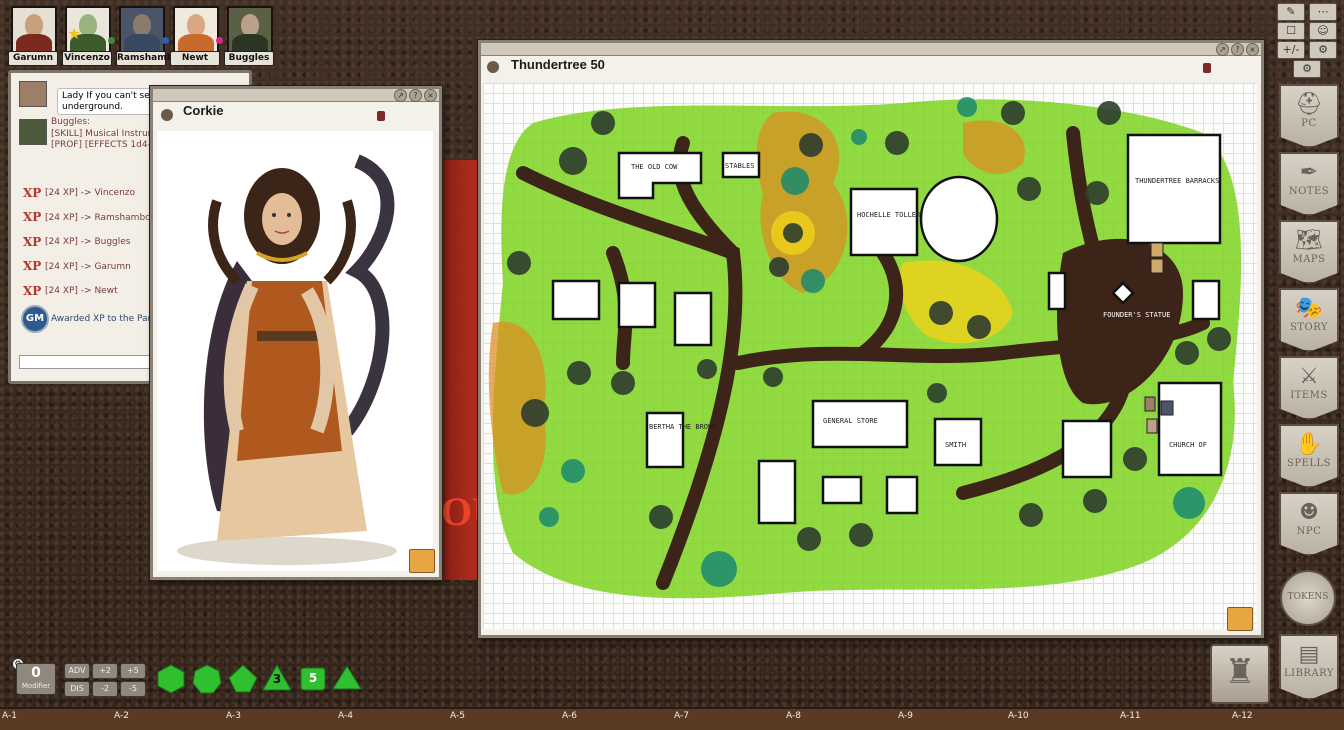  Describe the element at coordinates (105, 671) in the screenshot. I see `plus2-button: +2` at that location.